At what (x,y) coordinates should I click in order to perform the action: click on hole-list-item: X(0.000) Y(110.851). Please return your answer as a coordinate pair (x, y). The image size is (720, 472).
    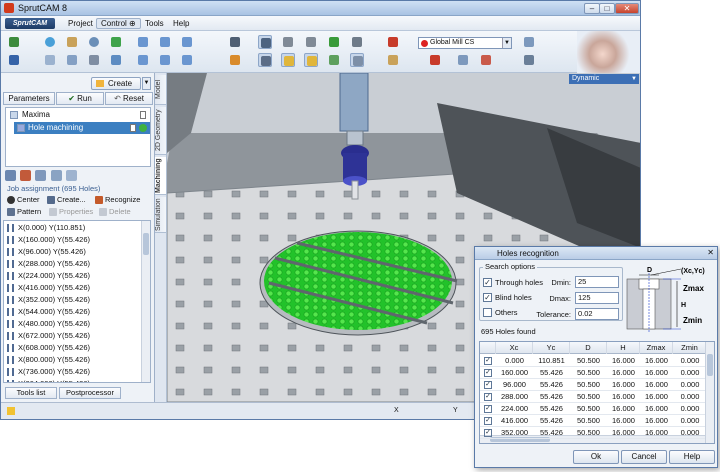
    Looking at the image, I should click on (72, 228).